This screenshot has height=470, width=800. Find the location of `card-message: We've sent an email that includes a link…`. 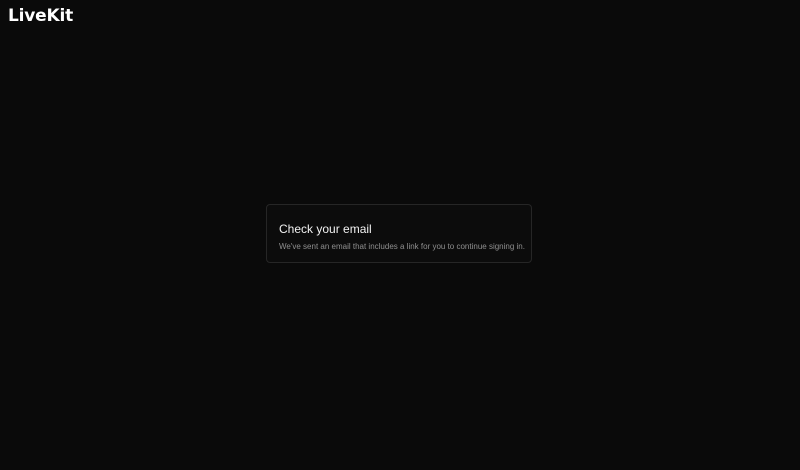

card-message: We've sent an email that includes a link… is located at coordinates (402, 246).